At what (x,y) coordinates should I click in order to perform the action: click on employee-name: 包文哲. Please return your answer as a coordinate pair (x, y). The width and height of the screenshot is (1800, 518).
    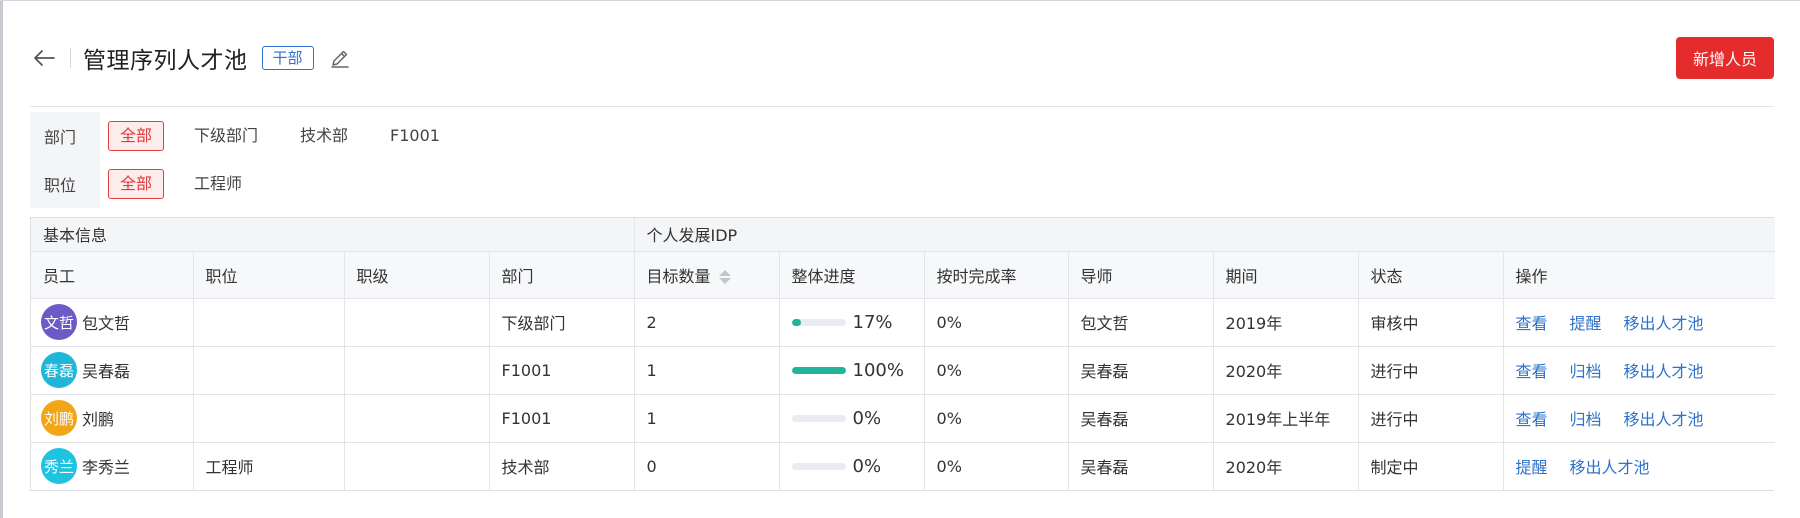
    Looking at the image, I should click on (106, 322).